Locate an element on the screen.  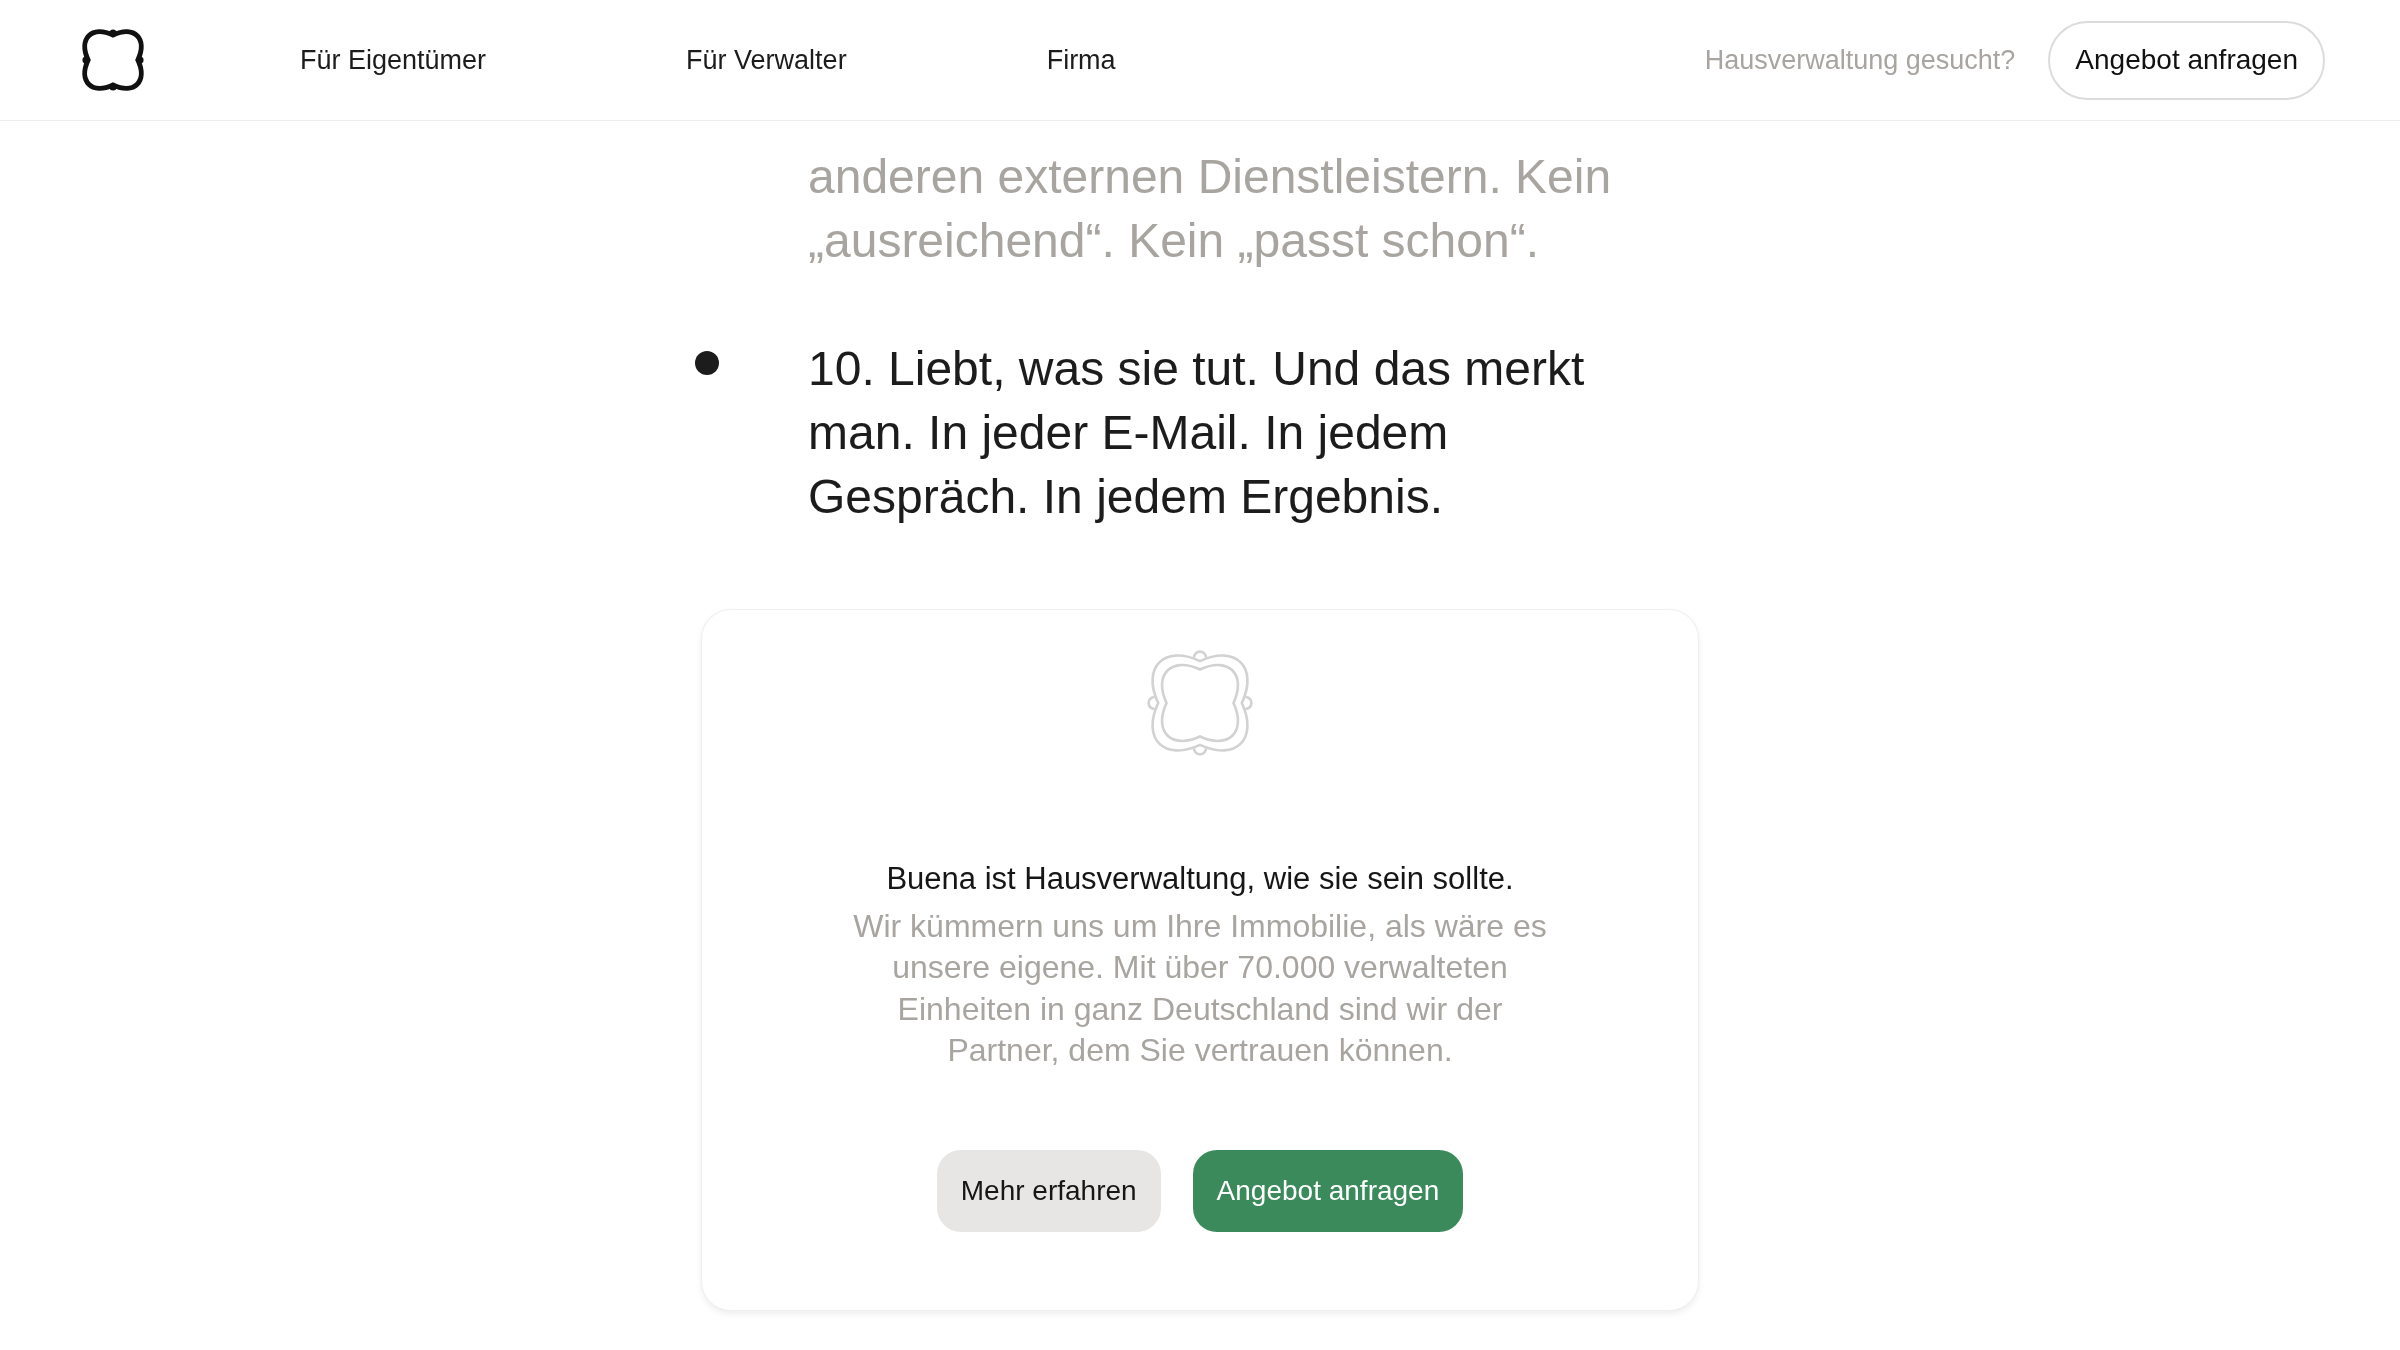
secondary-button: Mehr erfahren is located at coordinates (1048, 1191).